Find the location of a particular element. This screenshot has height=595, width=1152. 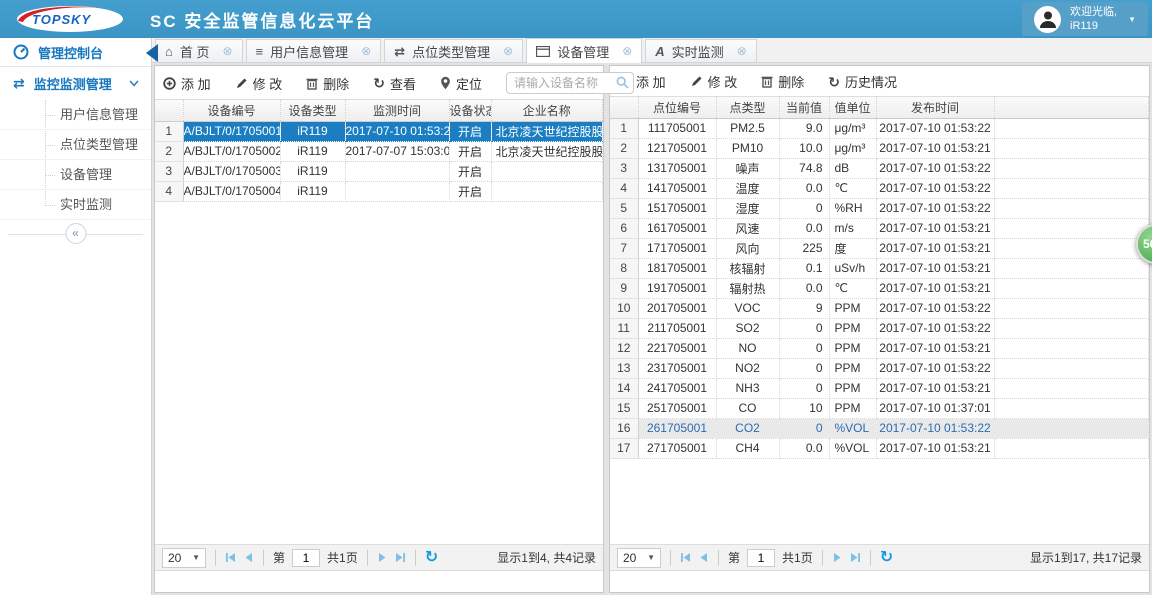

tab-device-mgmt: 设备管理 ⊗ is located at coordinates (584, 50).